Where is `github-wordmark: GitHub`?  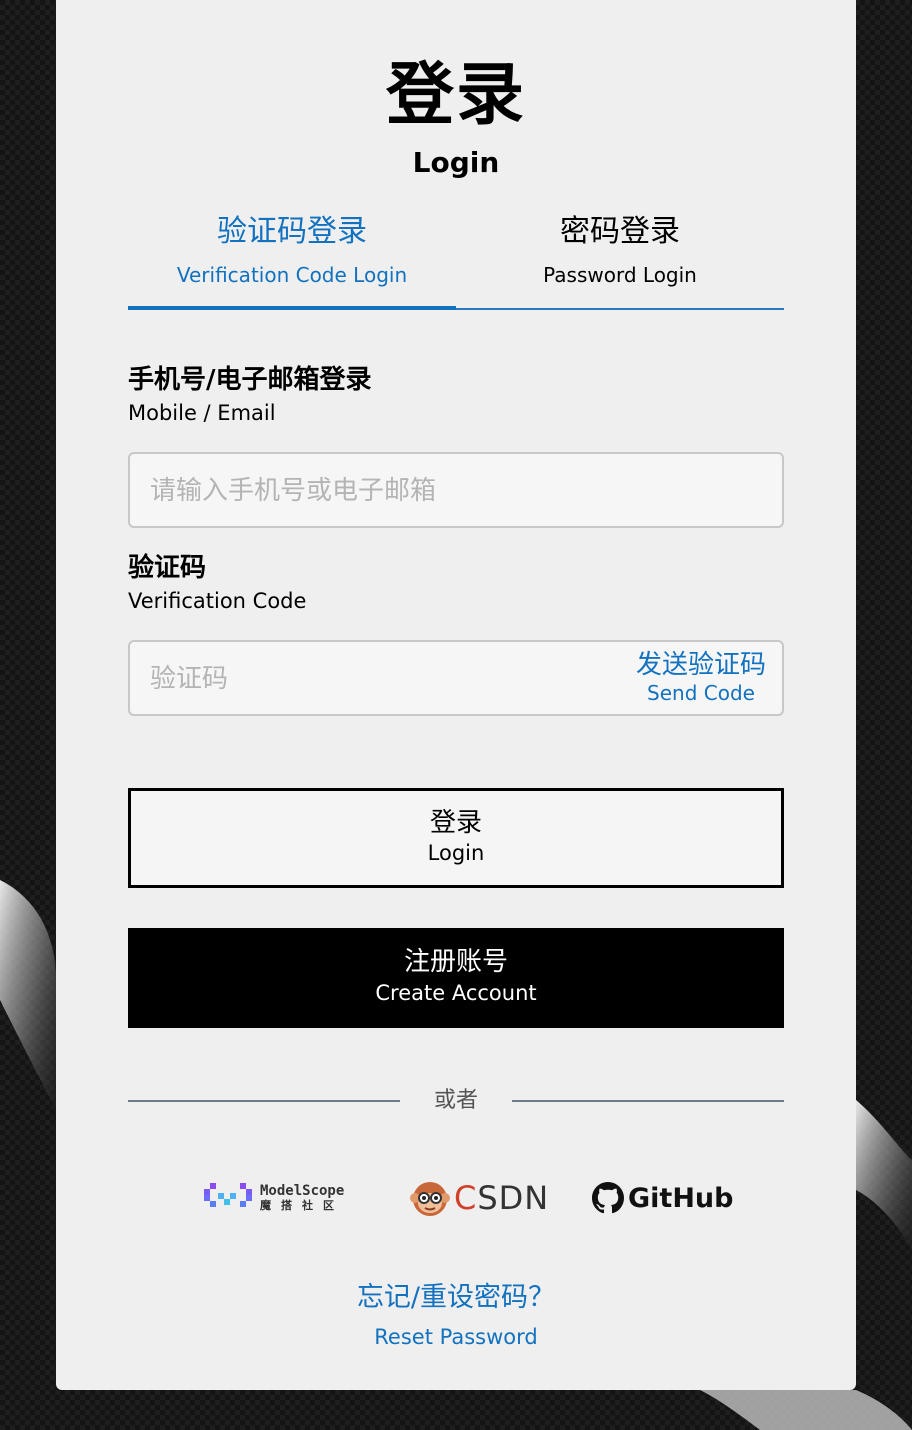
github-wordmark: GitHub is located at coordinates (681, 1198).